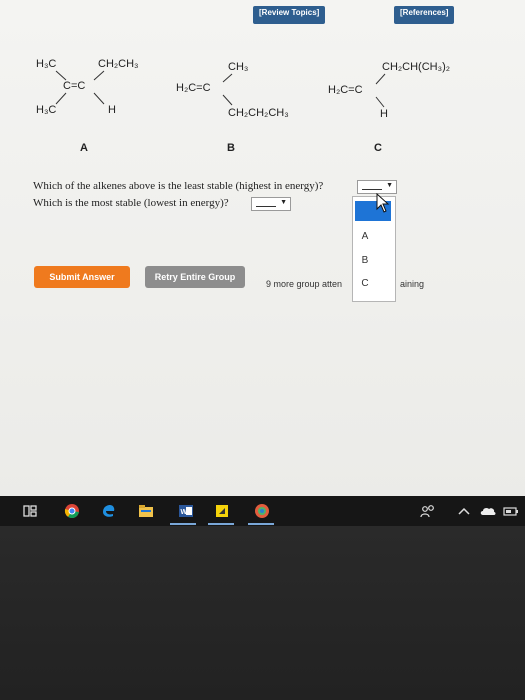  What do you see at coordinates (271, 204) in the screenshot?
I see `most-stable-select: ▼` at bounding box center [271, 204].